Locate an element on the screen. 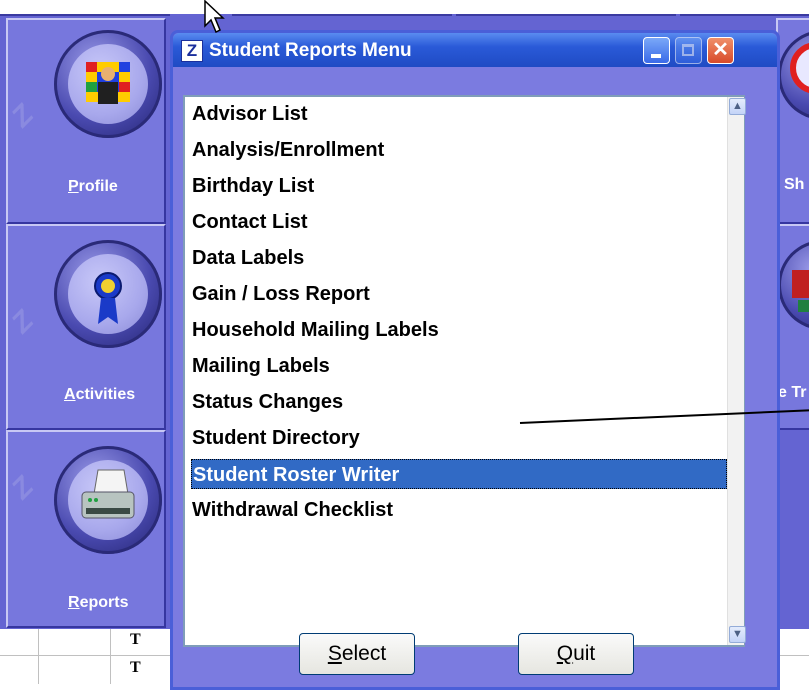  right-label-2: e Tr is located at coordinates (792, 392).